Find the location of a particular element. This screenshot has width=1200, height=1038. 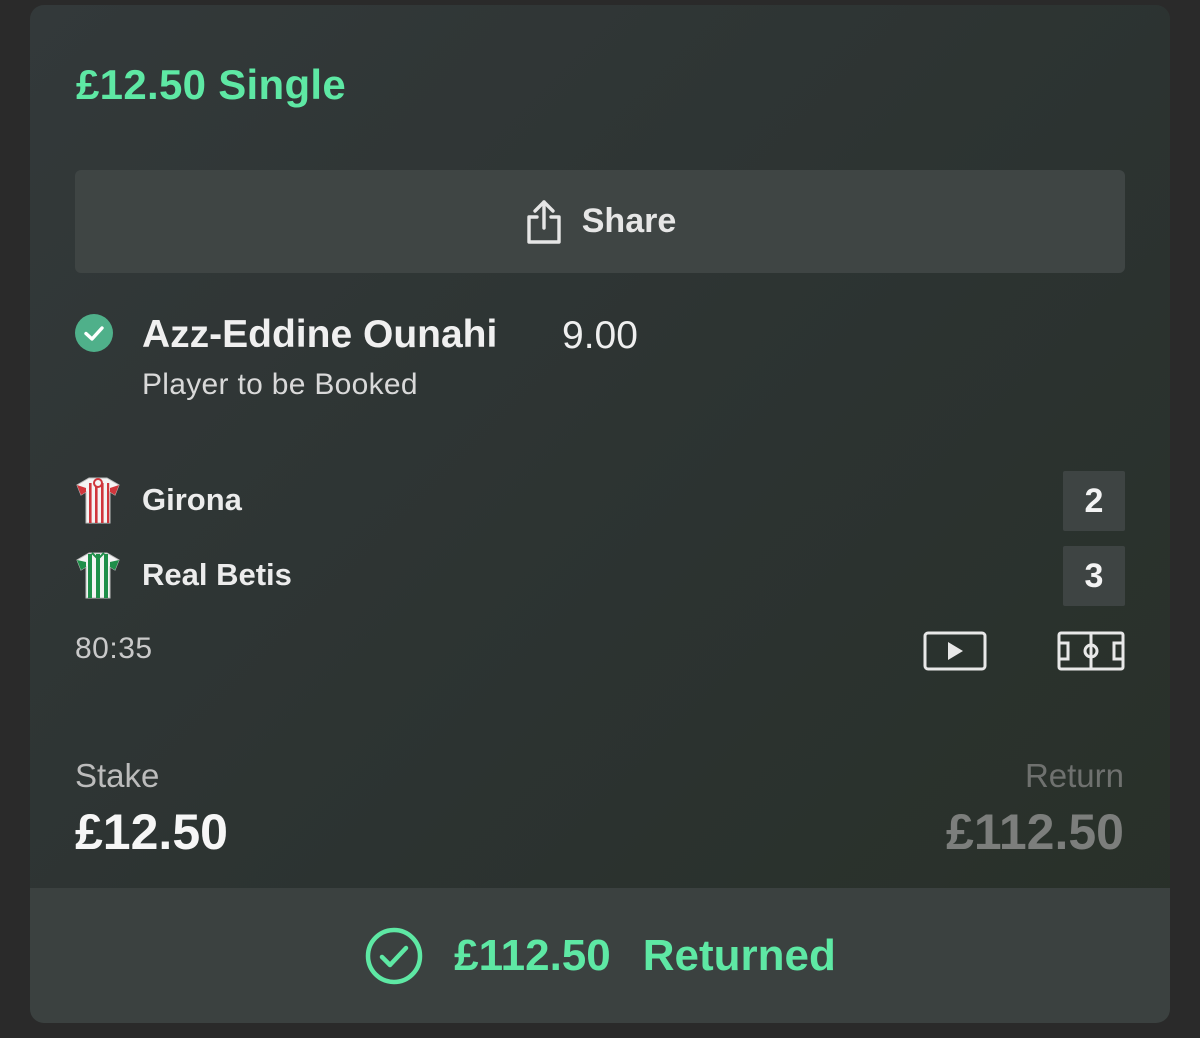

share-label: Share is located at coordinates (629, 221).